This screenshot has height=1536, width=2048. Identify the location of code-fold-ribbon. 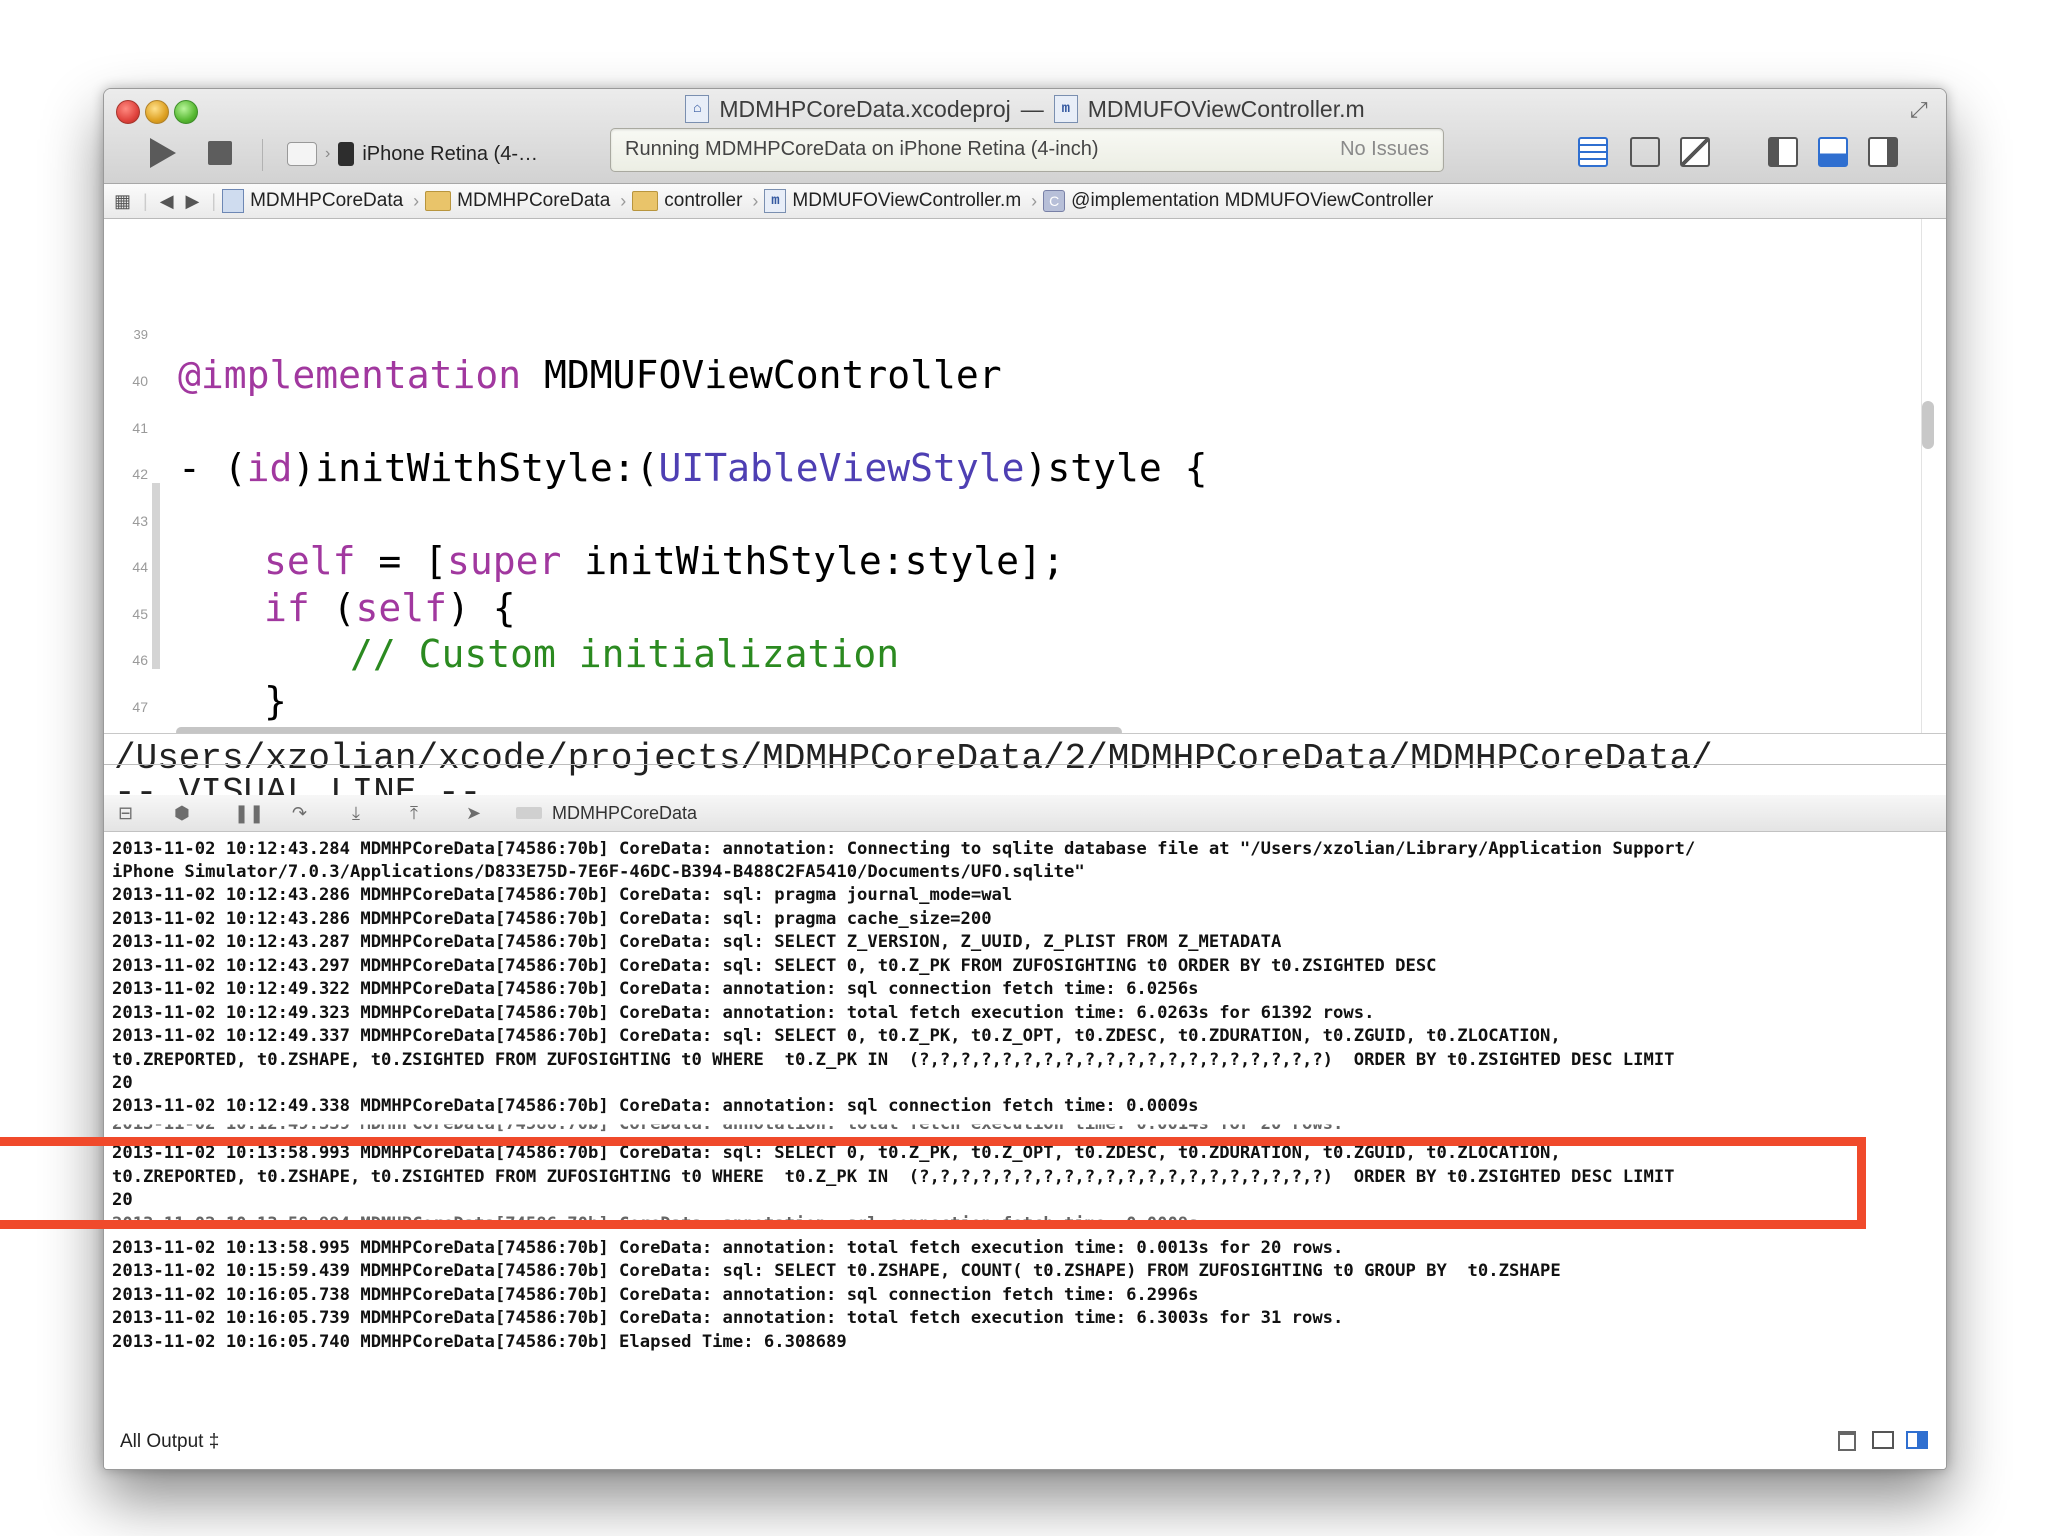
(156, 576).